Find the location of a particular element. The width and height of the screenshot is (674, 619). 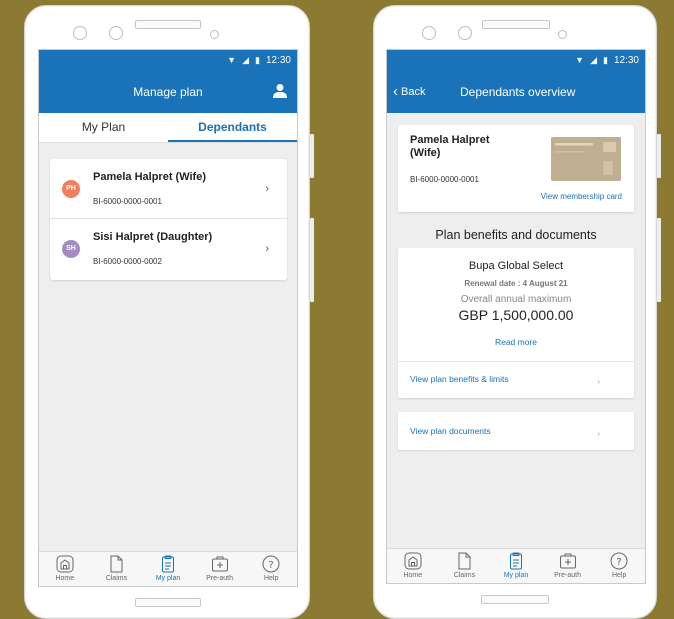

annual-maximum-label: Overall annual maximum is located at coordinates (516, 299).